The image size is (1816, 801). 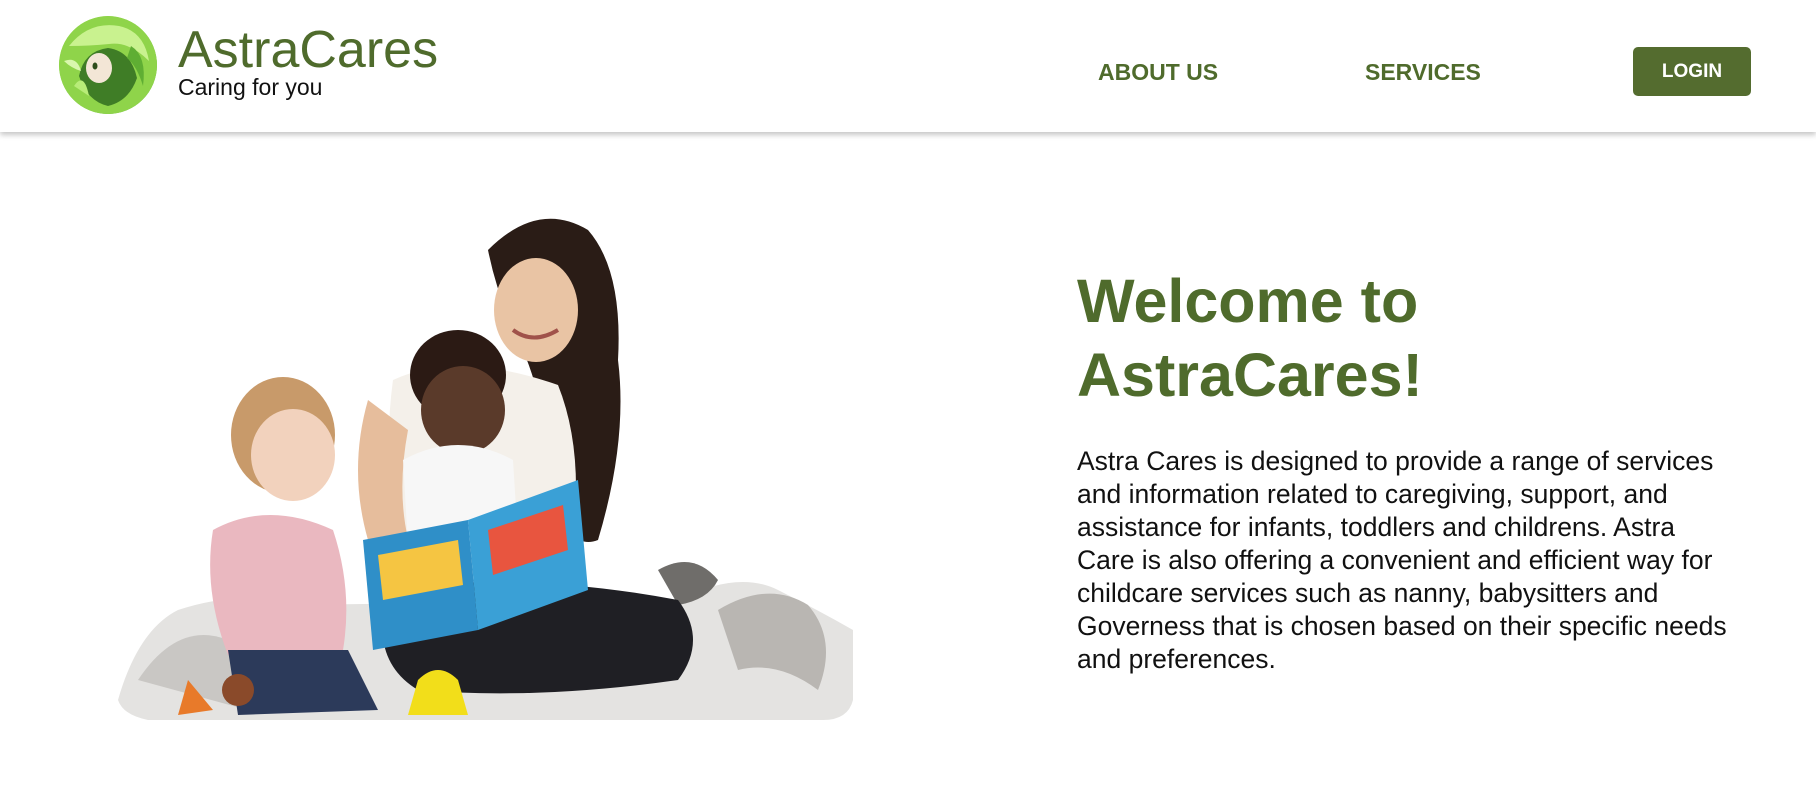 I want to click on hero-title-line1: Welcome to, so click(x=1248, y=301).